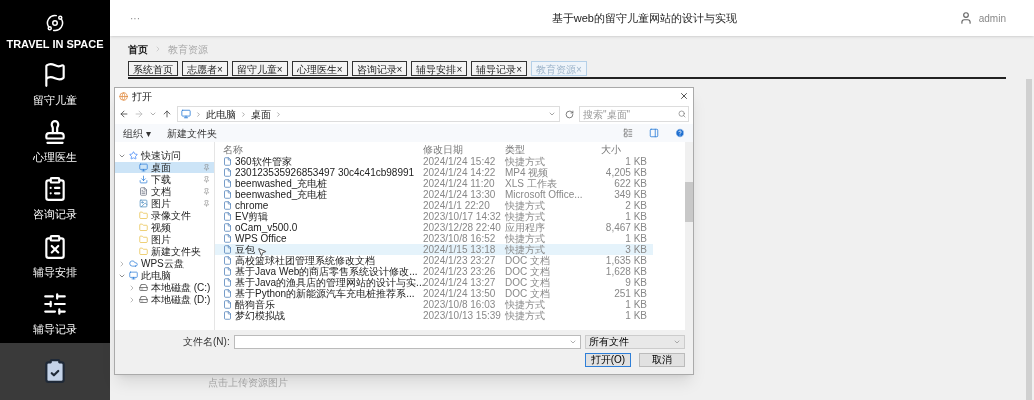 Image resolution: width=1034 pixels, height=400 pixels. Describe the element at coordinates (153, 114) in the screenshot. I see `history-dropdown-icon` at that location.